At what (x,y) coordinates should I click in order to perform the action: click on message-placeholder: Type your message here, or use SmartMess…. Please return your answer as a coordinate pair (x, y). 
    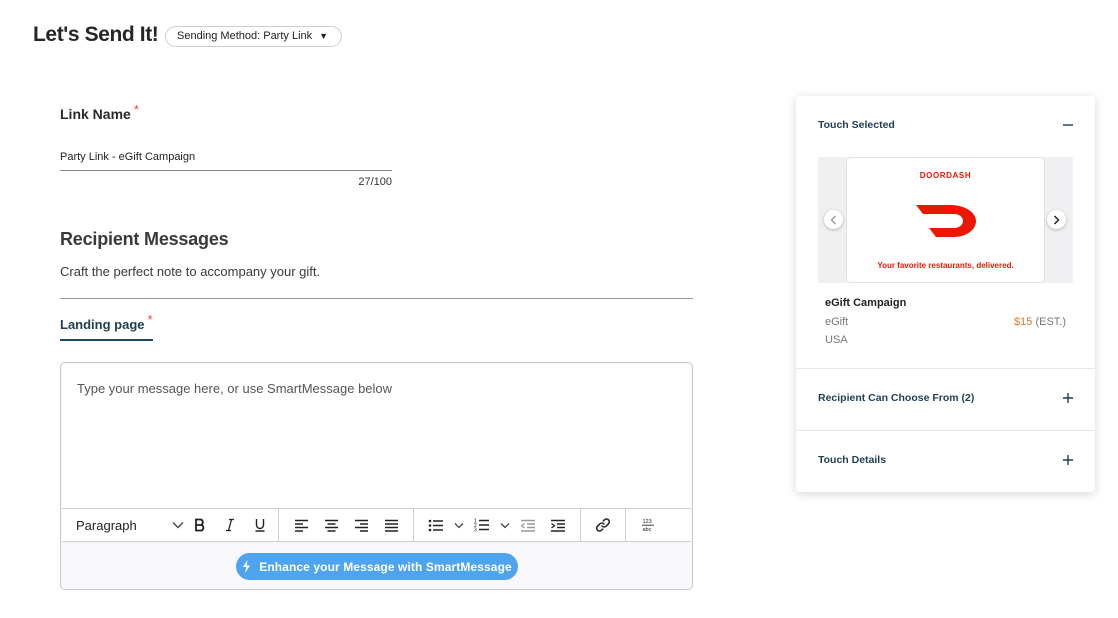
    Looking at the image, I should click on (235, 388).